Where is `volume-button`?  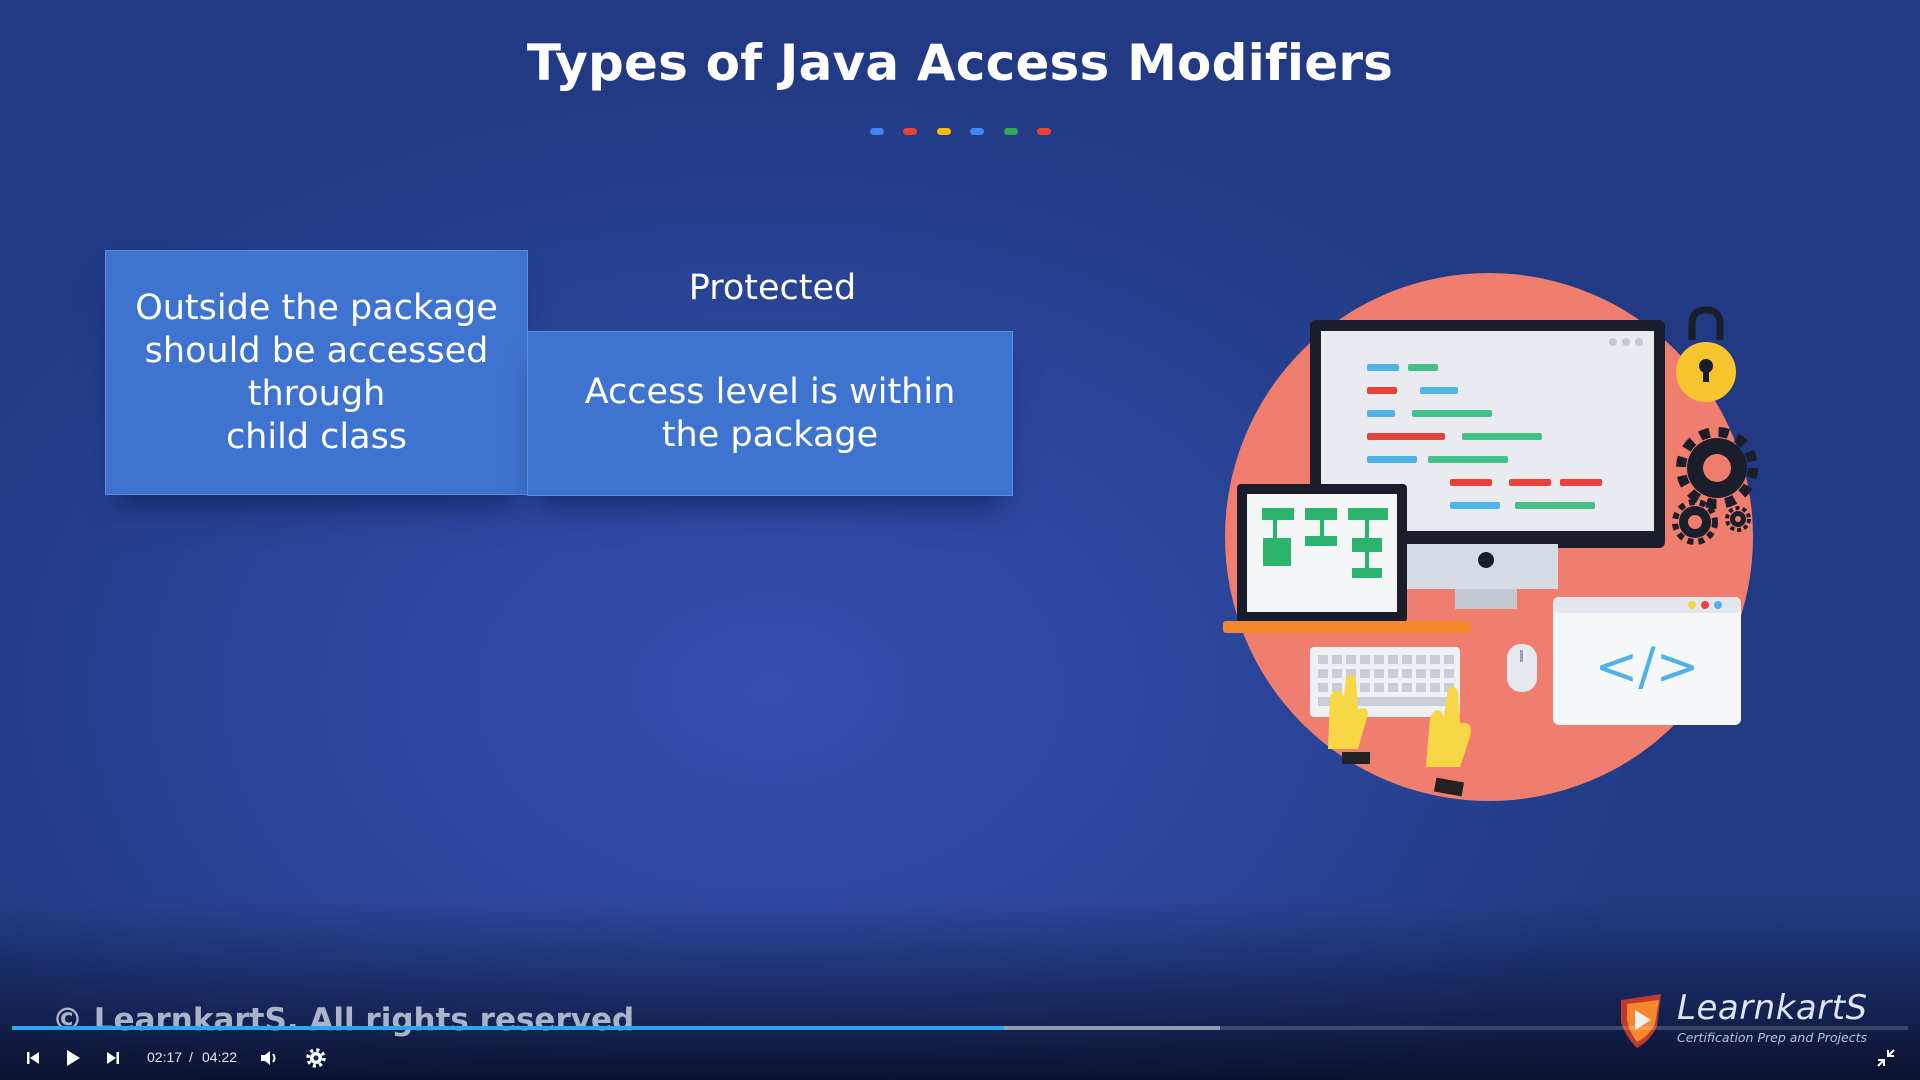 volume-button is located at coordinates (270, 1058).